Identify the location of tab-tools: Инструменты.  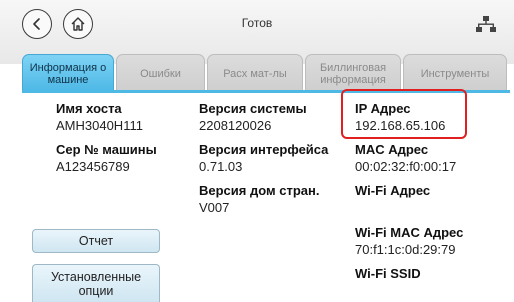
(455, 72).